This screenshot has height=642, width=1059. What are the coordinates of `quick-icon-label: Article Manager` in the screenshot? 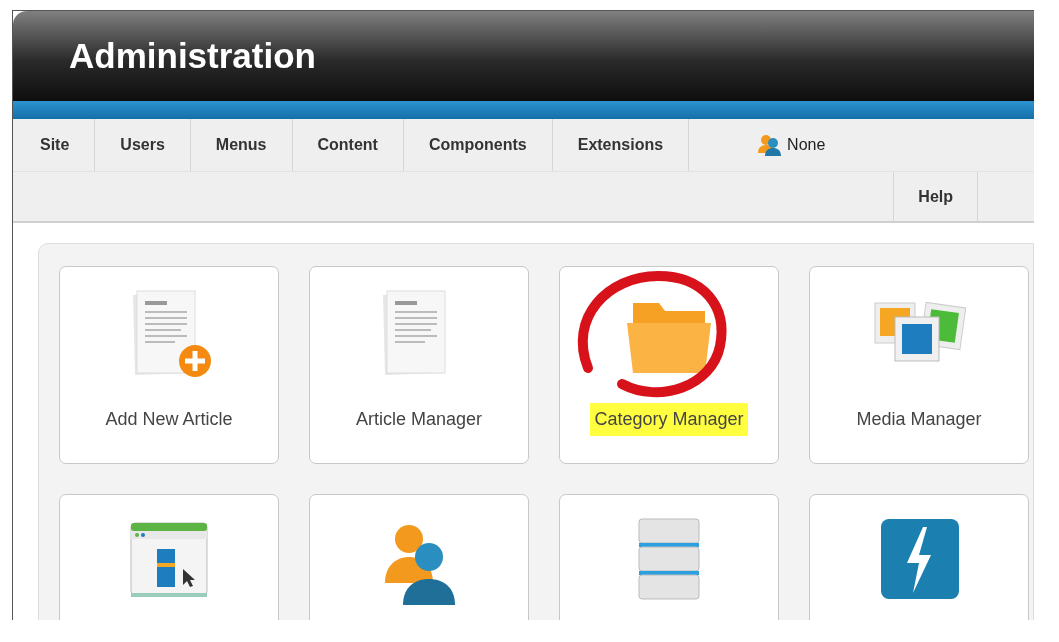 It's located at (419, 419).